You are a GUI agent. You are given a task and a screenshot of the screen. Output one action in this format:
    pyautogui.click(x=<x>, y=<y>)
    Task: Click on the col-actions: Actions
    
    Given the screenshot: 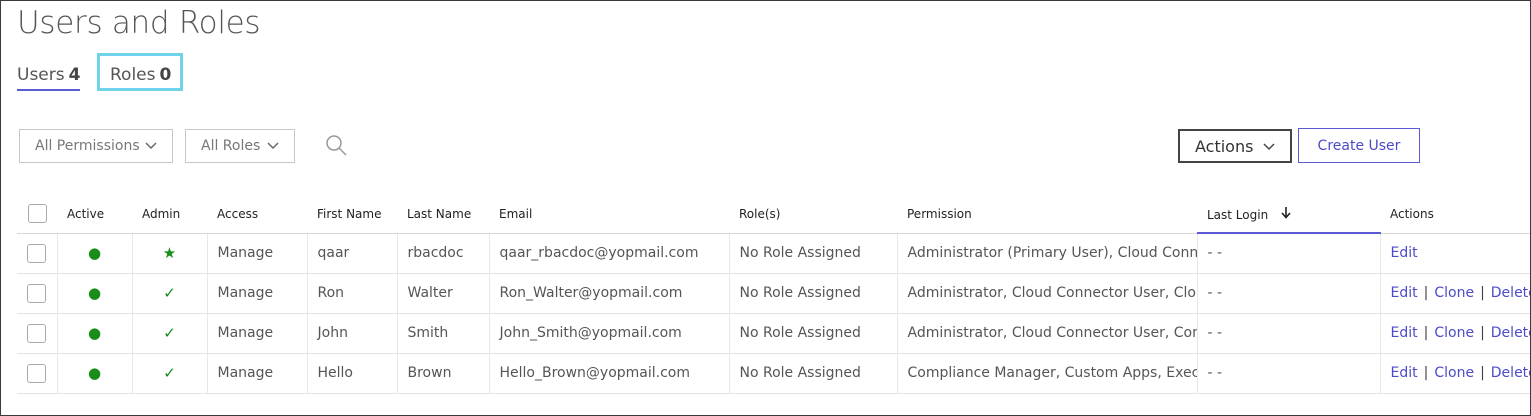 What is the action you would take?
    pyautogui.click(x=1455, y=214)
    